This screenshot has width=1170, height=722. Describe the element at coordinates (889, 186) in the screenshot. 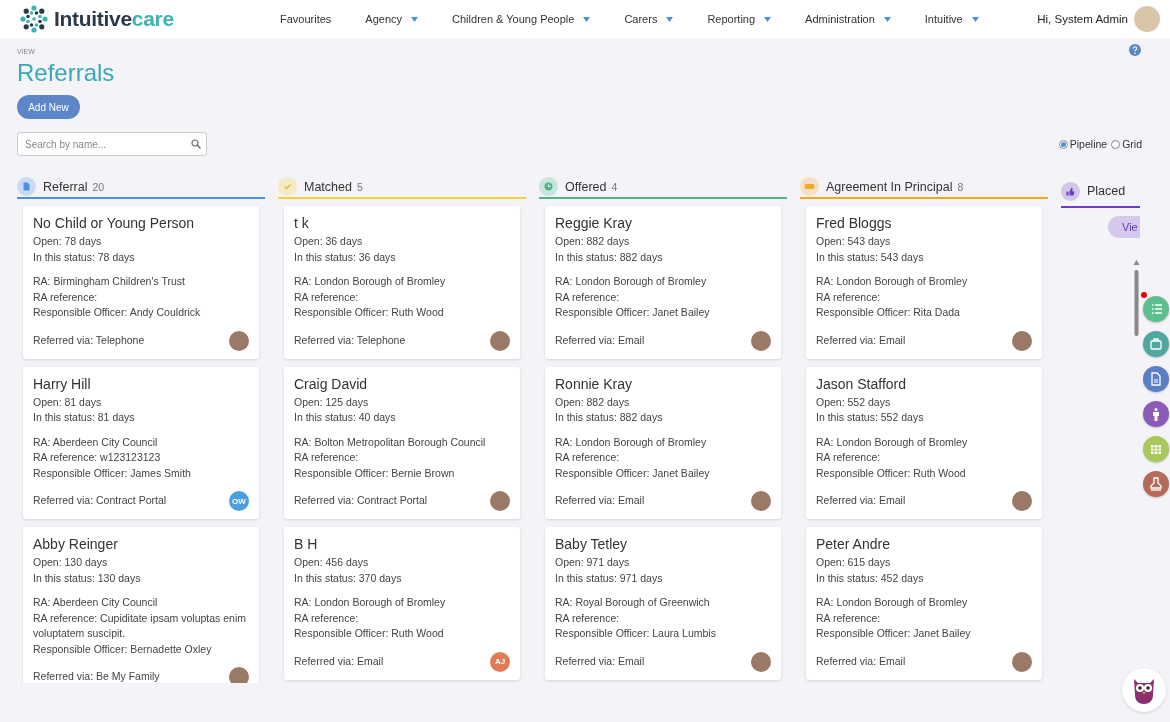

I see `column-title: Agreement In Principal` at that location.